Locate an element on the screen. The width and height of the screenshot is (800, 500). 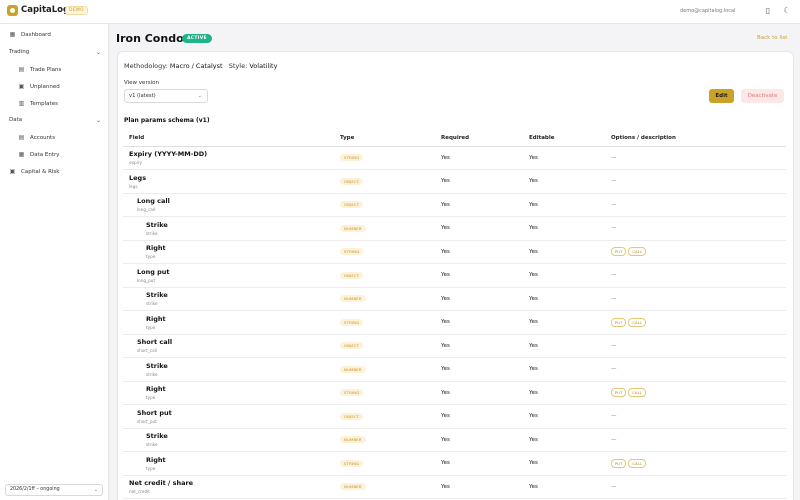
period-select: 2026/2/1ff – ongoing ⌄ is located at coordinates (54, 490).